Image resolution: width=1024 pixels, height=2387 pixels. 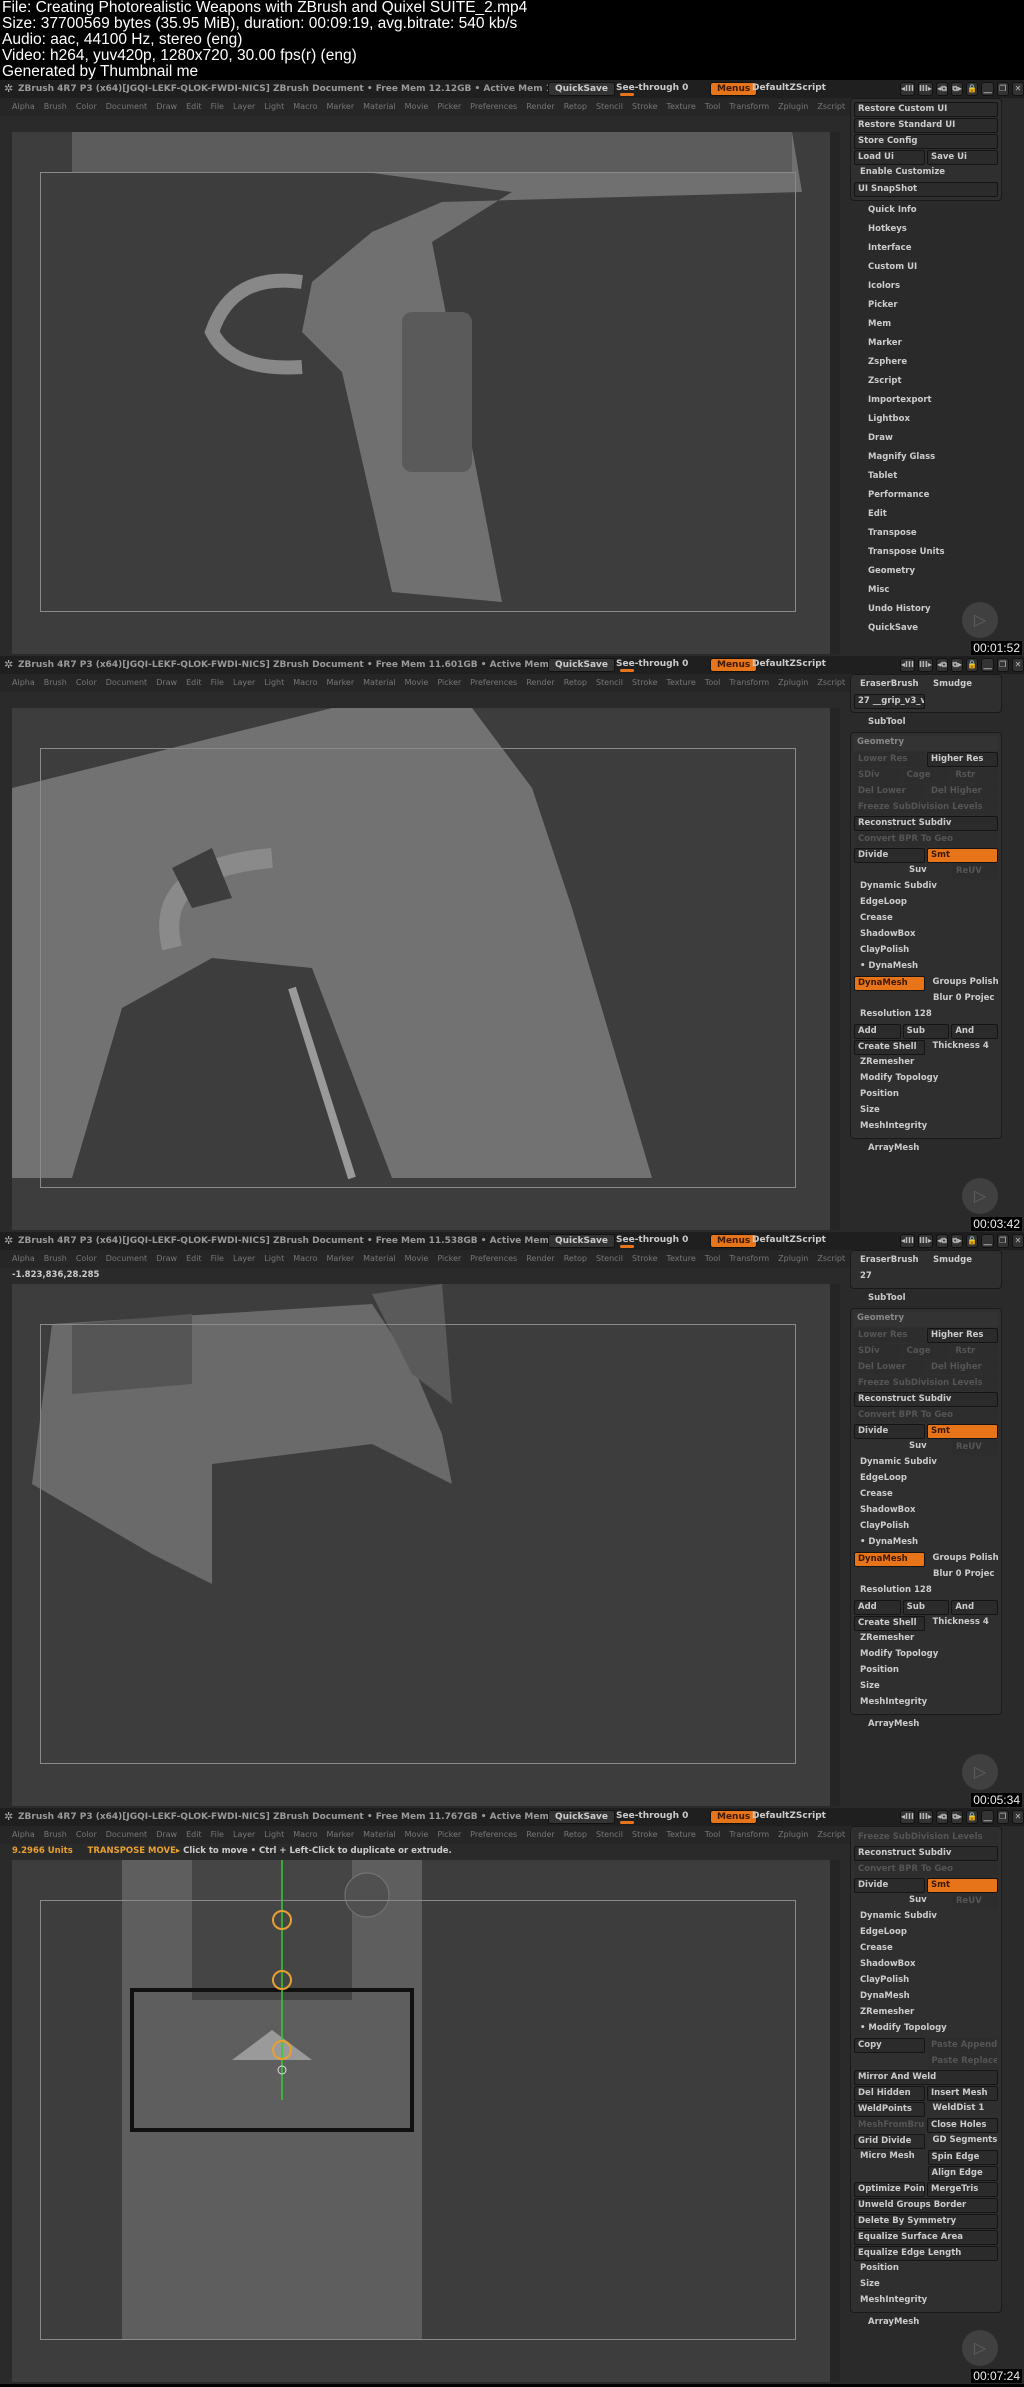 I want to click on enable-customize-button: Enable Customize, so click(x=926, y=173).